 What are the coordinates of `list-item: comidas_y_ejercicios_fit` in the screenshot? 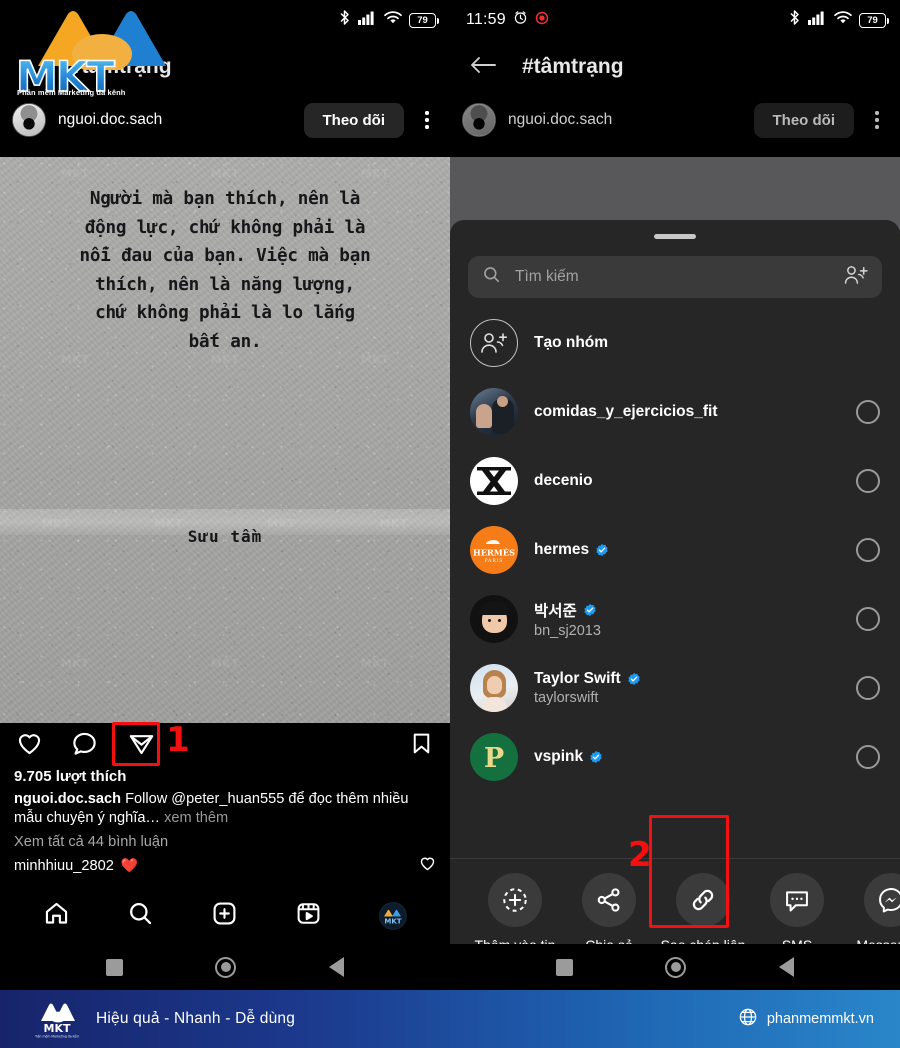 It's located at (675, 411).